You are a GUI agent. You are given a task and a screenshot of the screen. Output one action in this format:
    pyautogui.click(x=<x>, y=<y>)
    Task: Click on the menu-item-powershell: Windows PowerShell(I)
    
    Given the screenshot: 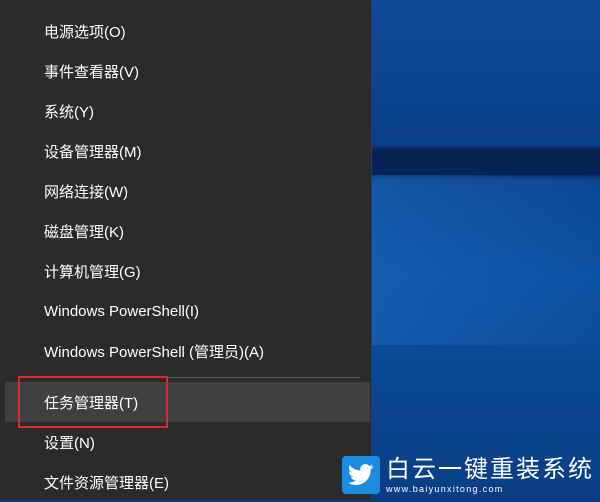 What is the action you would take?
    pyautogui.click(x=185, y=311)
    